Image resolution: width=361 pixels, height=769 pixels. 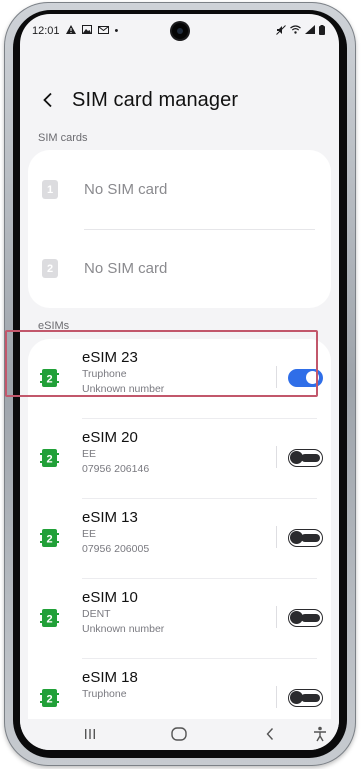 What do you see at coordinates (115, 533) in the screenshot?
I see `esim-text: eSIM 13 EE 07956 206005` at bounding box center [115, 533].